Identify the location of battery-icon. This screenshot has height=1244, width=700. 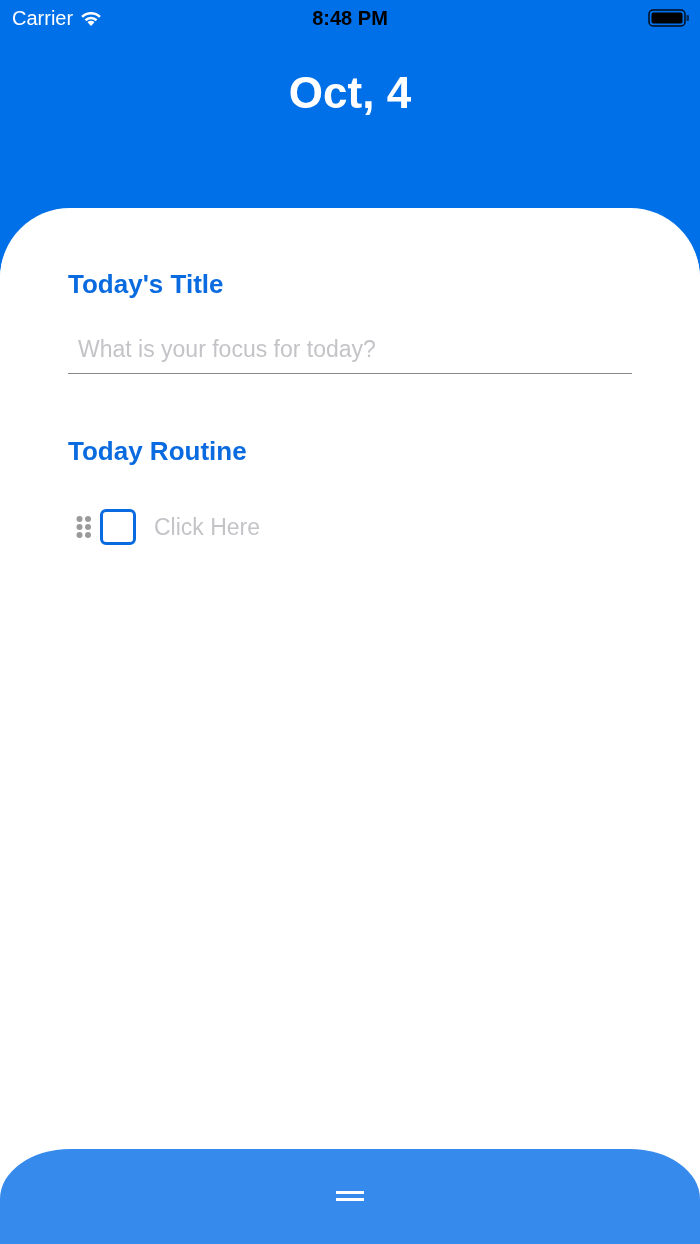
(669, 18).